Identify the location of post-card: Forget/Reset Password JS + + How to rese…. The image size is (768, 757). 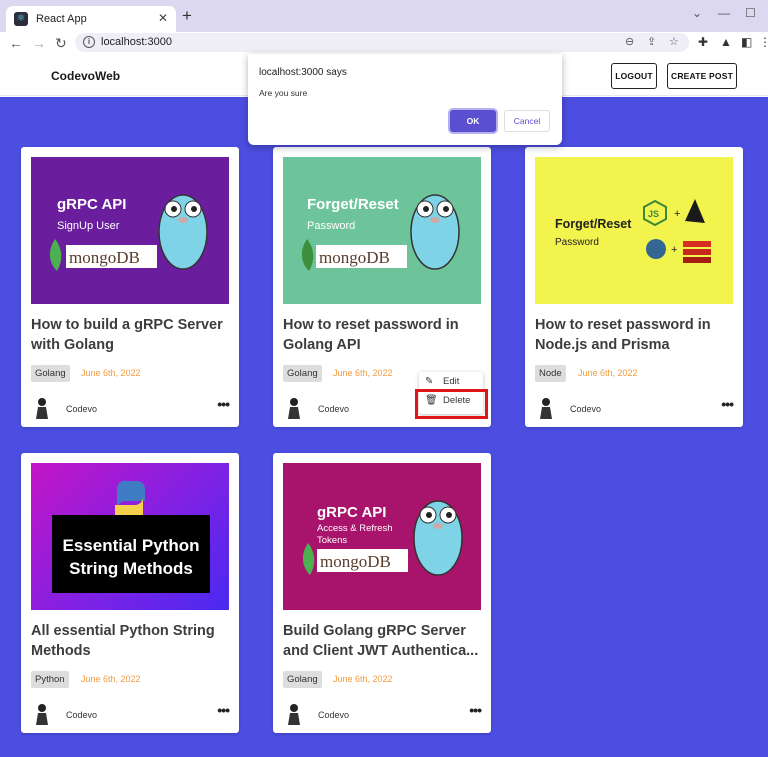
(634, 287).